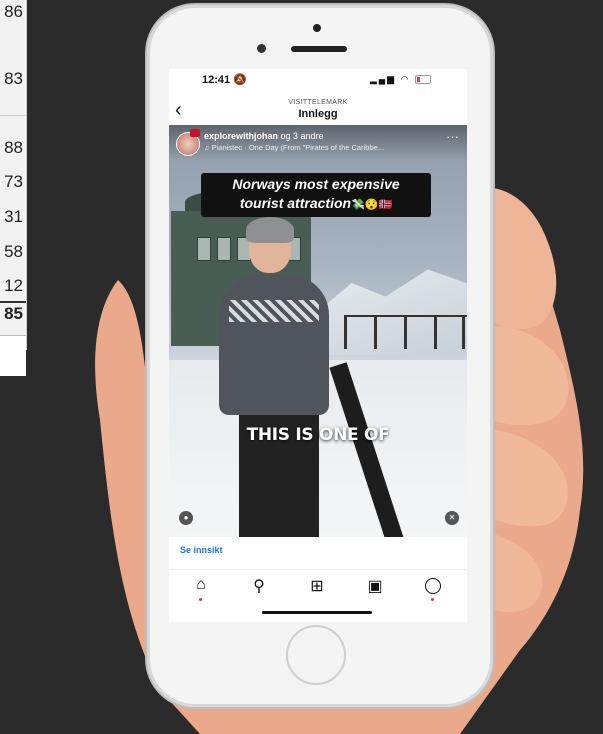 This screenshot has width=603, height=734. I want to click on status-icons: ▂▄▆ ◠, so click(400, 79).